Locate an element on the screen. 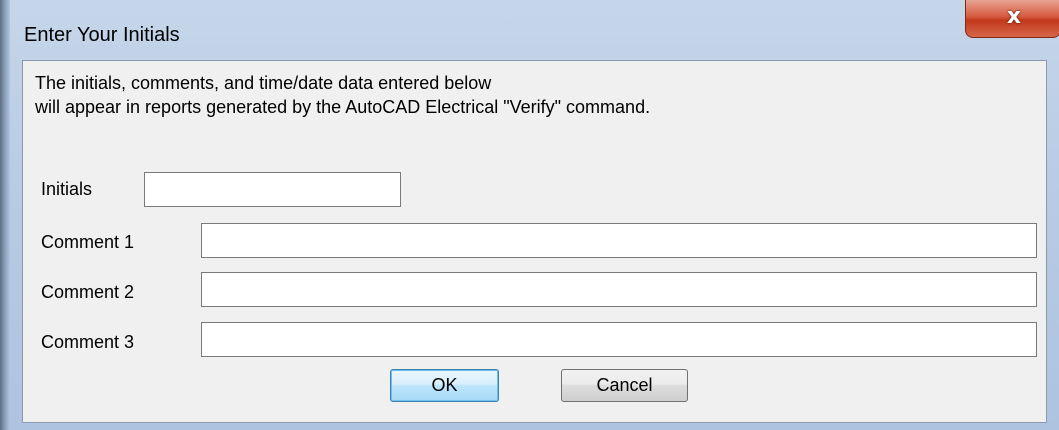 The height and width of the screenshot is (430, 1059). comment-1-label: Comment 1 is located at coordinates (88, 242).